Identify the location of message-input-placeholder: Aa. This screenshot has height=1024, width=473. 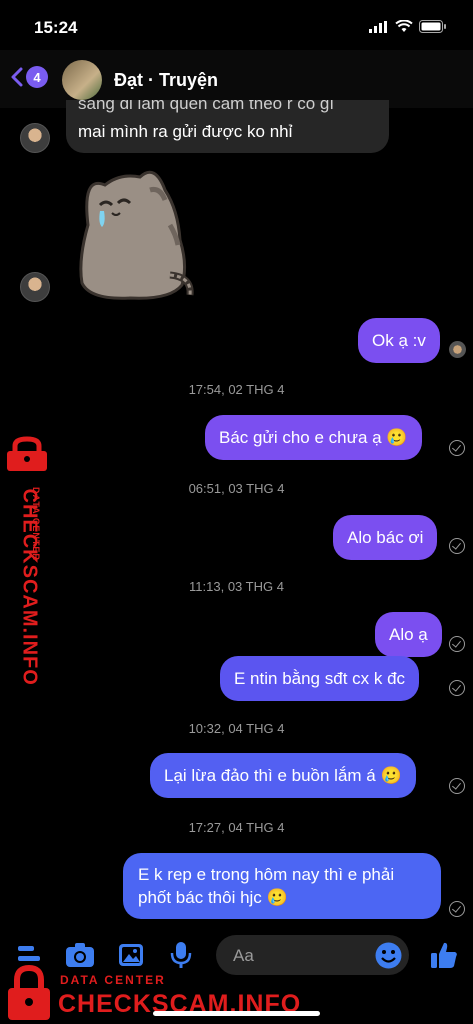
(243, 955).